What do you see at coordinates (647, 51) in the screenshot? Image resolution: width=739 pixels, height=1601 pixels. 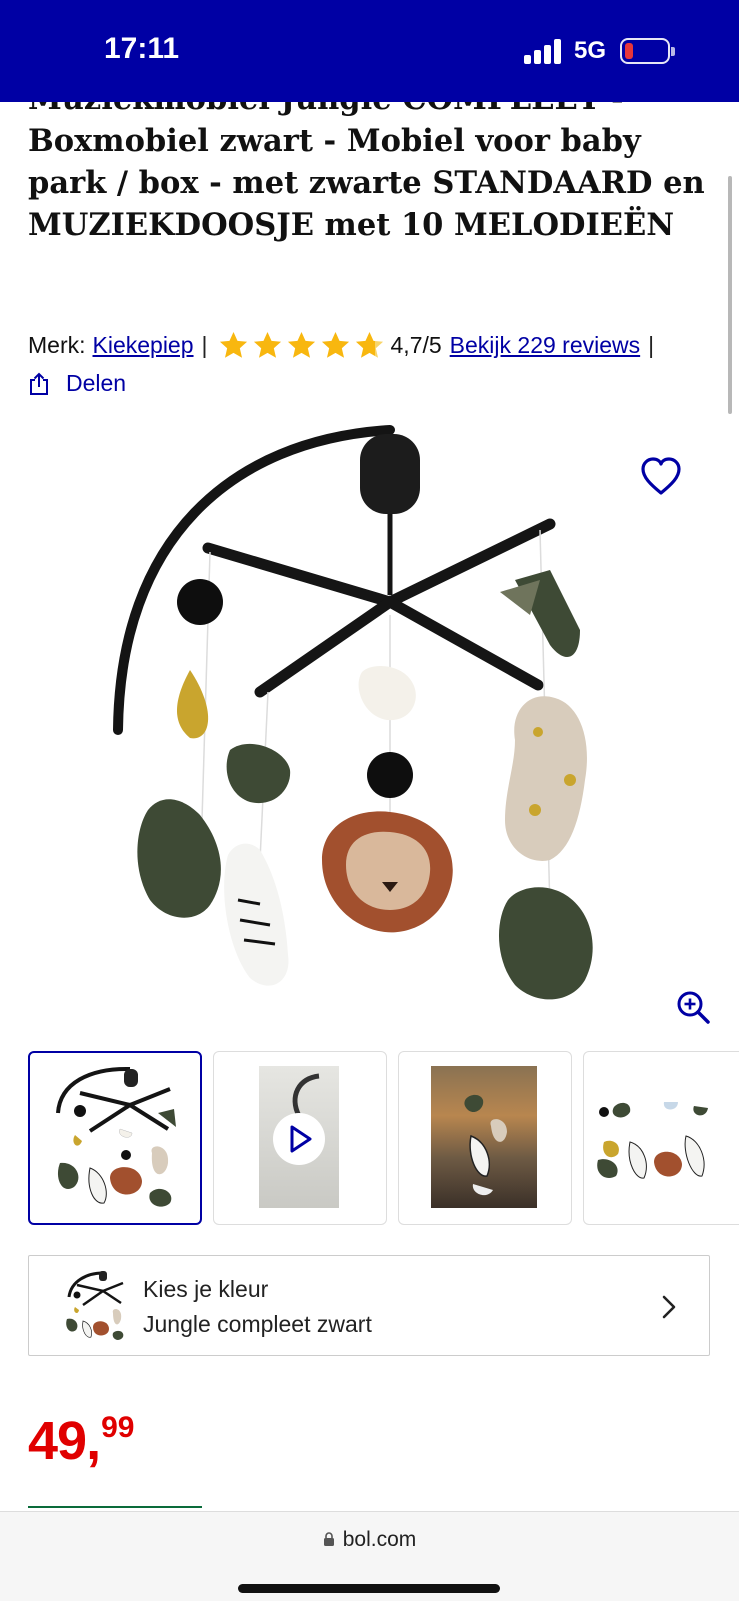 I see `battery-icon` at bounding box center [647, 51].